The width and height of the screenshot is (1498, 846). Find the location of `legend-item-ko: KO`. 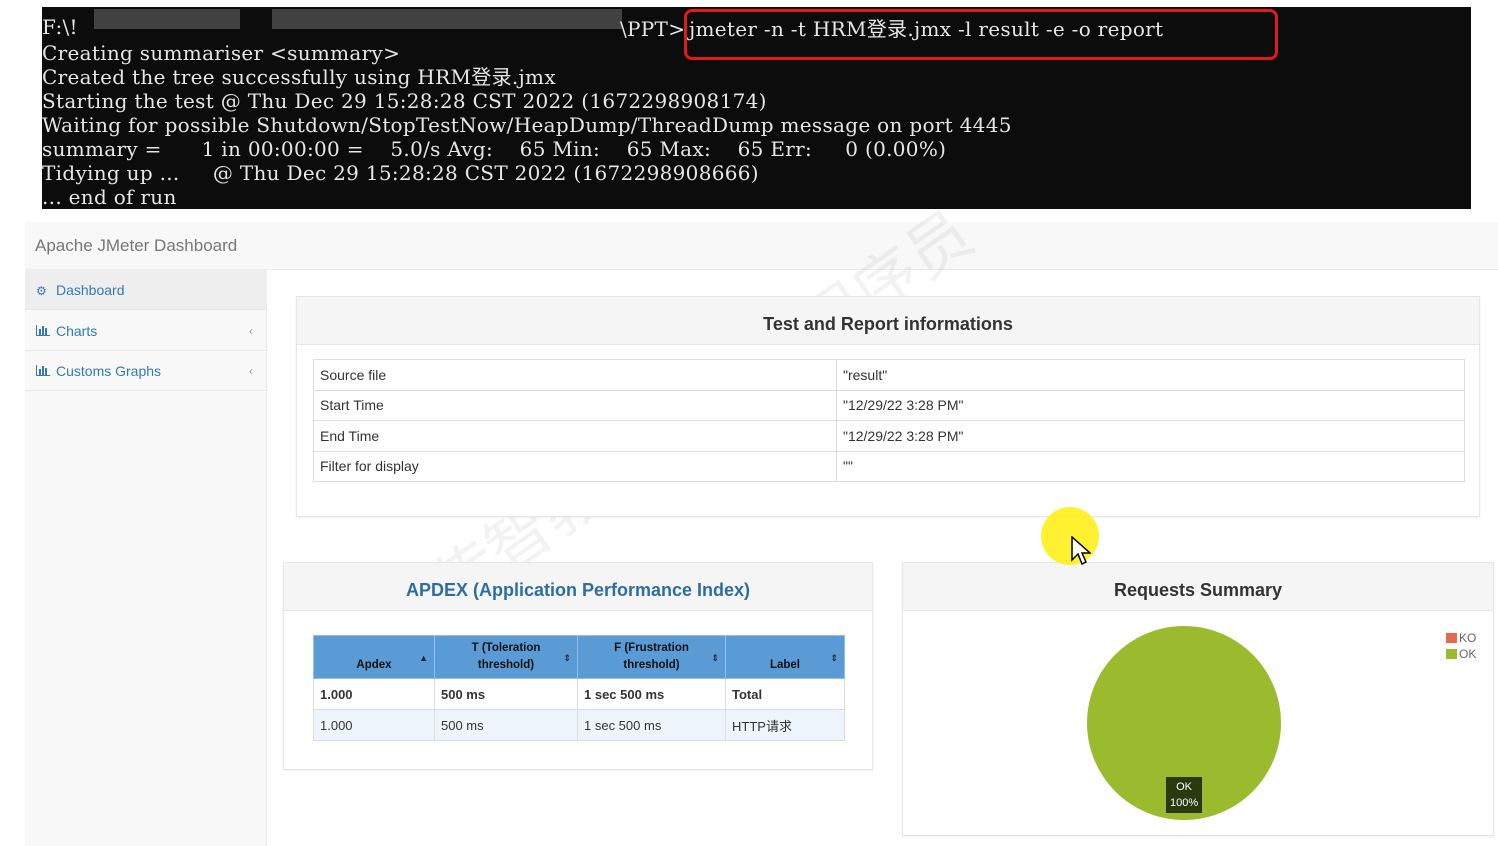

legend-item-ko: KO is located at coordinates (1461, 638).